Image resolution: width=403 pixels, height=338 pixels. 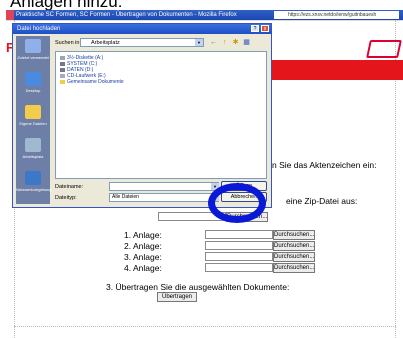 What do you see at coordinates (33, 123) in the screenshot?
I see `place-label: Eigene Dateien` at bounding box center [33, 123].